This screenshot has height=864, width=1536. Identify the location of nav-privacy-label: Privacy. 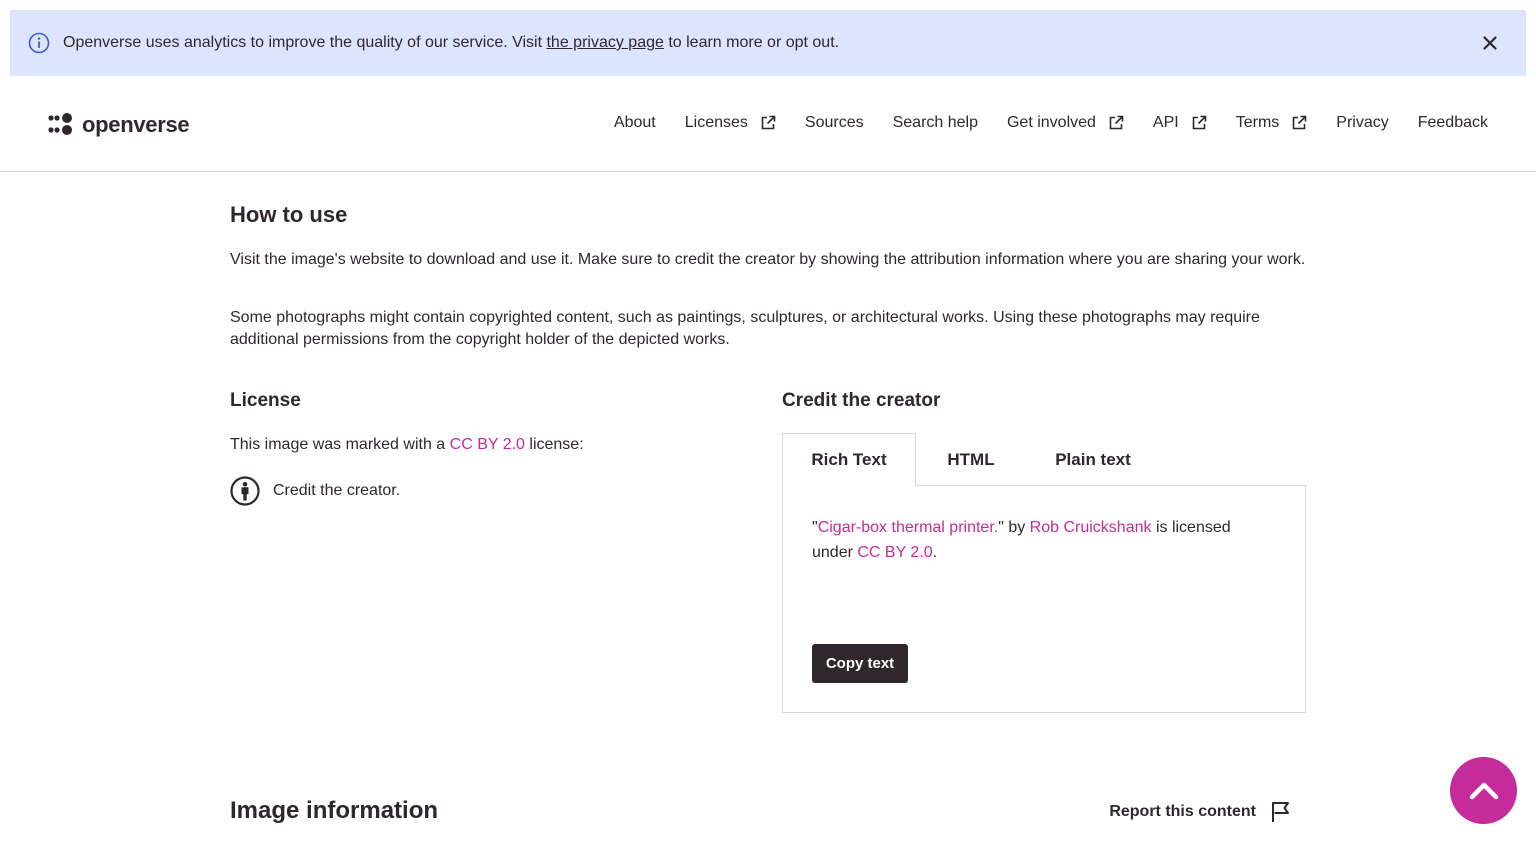
(1362, 122).